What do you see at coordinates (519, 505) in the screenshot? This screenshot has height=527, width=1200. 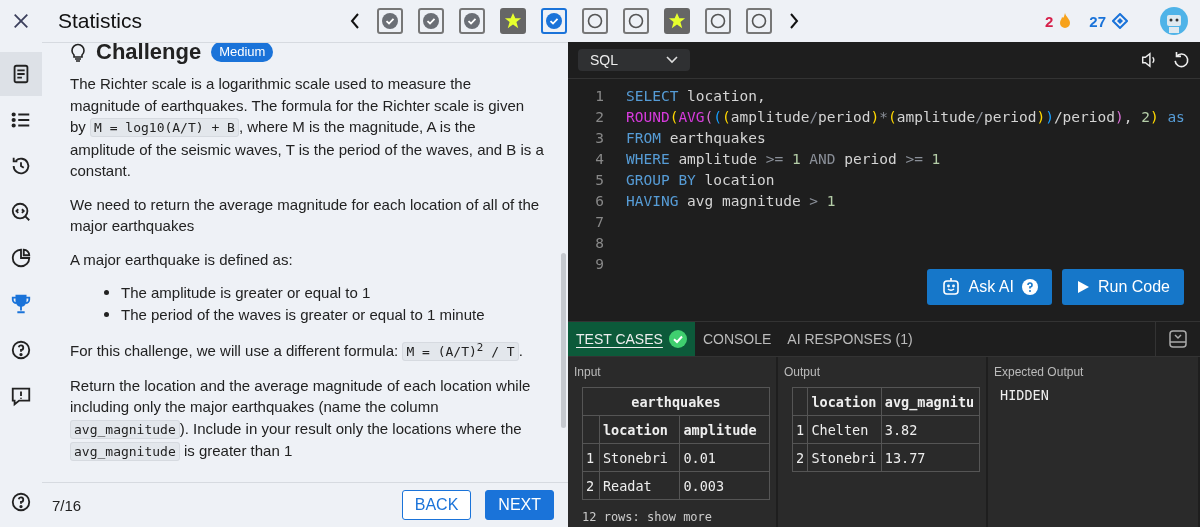 I see `next-button: NEXT` at bounding box center [519, 505].